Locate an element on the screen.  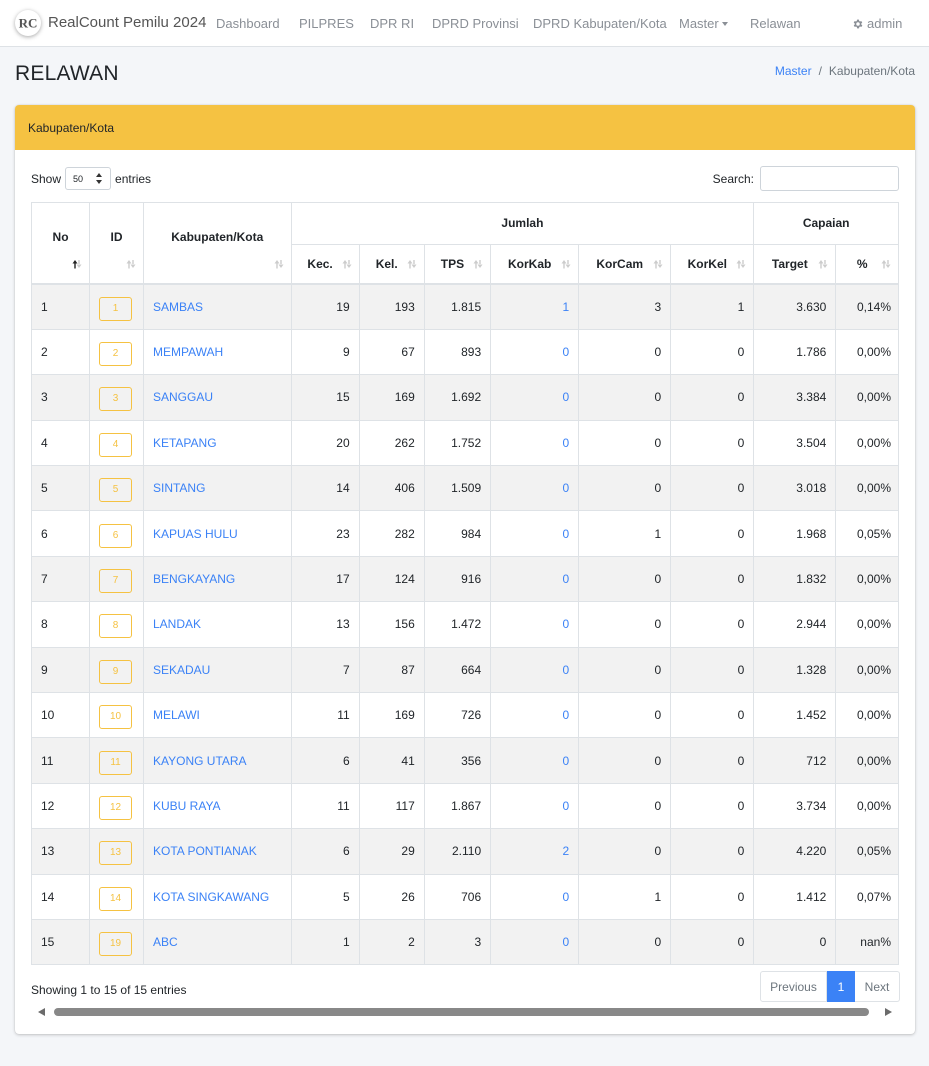
cell-id: 2 is located at coordinates (116, 352).